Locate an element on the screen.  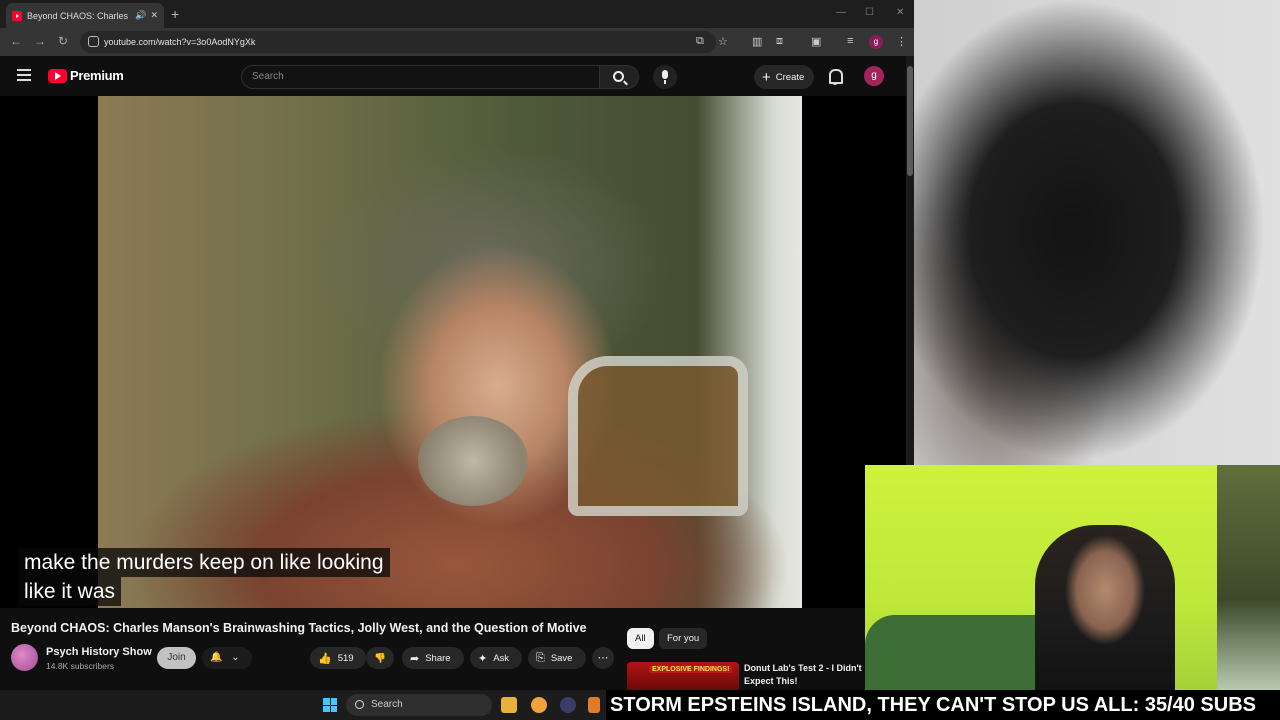
create-label: Create is located at coordinates (790, 77).